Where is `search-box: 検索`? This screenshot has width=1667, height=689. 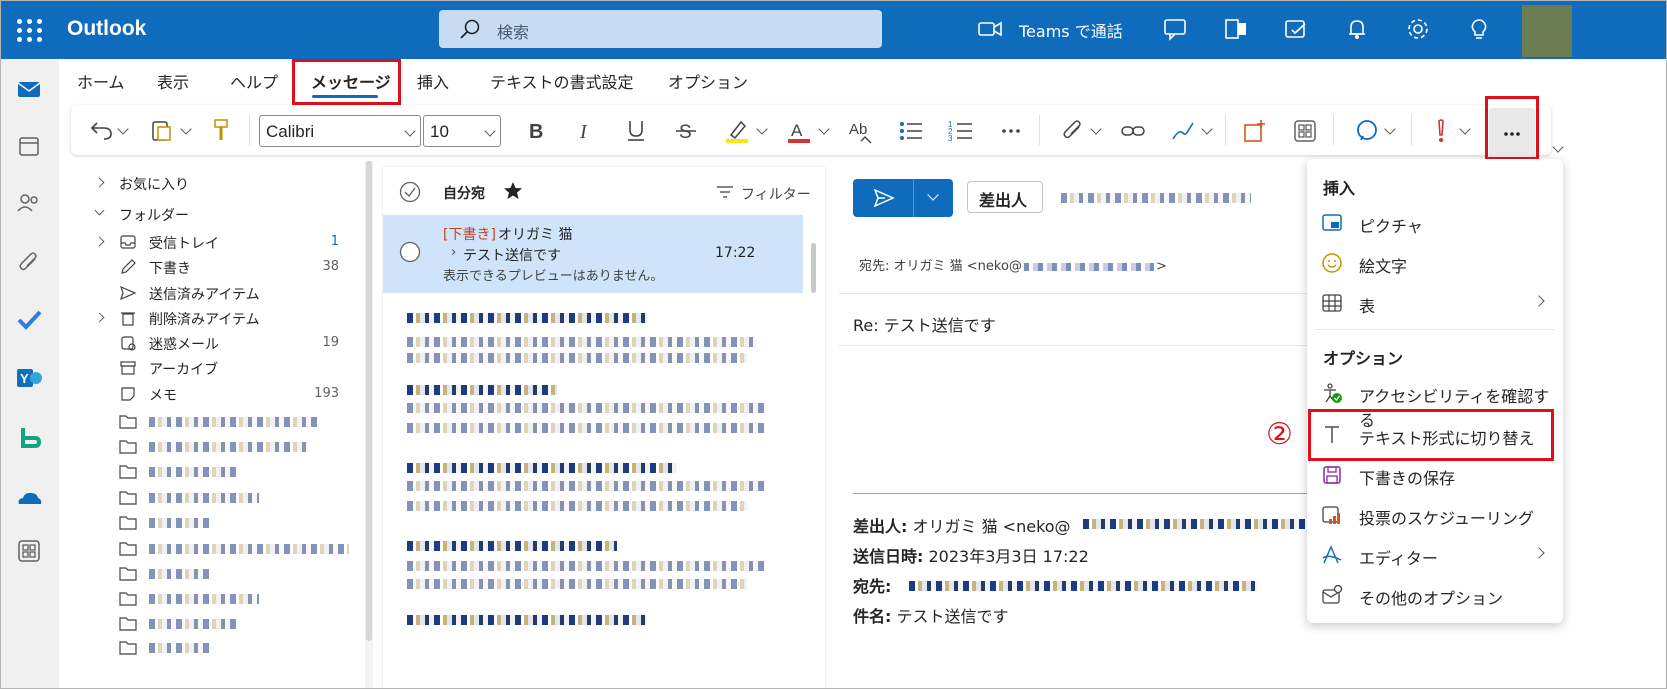 search-box: 検索 is located at coordinates (660, 29).